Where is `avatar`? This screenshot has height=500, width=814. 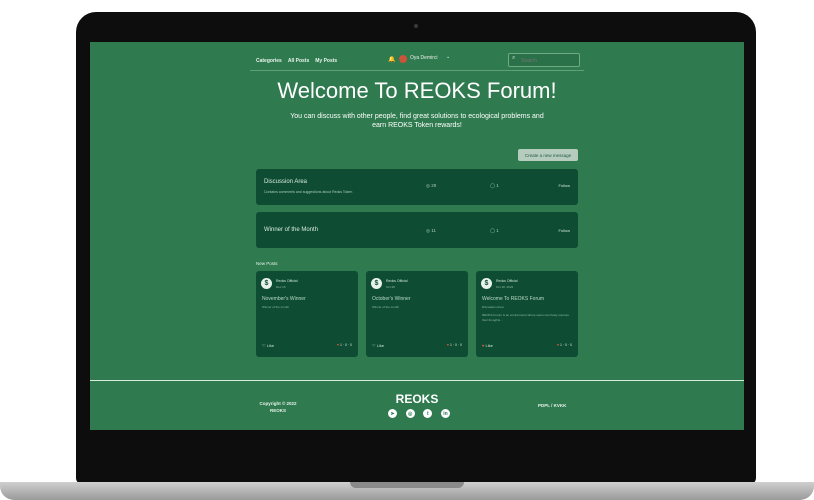 avatar is located at coordinates (403, 59).